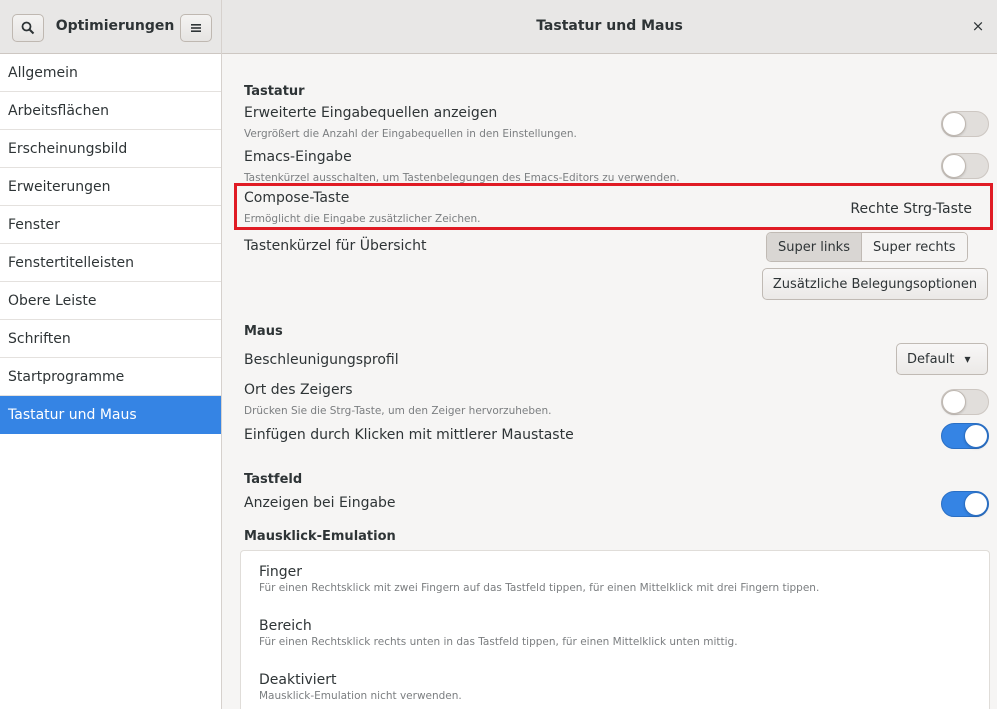 The width and height of the screenshot is (997, 709). Describe the element at coordinates (320, 536) in the screenshot. I see `click-emulation-title: Mausklick-Emulation` at that location.